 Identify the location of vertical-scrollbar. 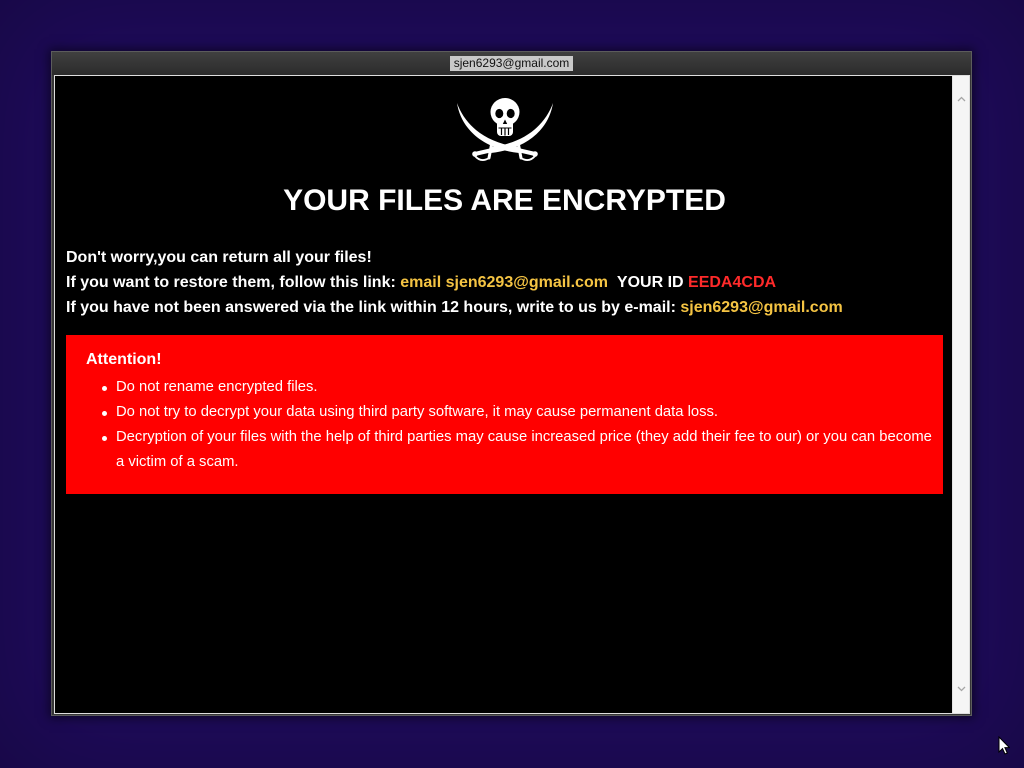
(960, 394).